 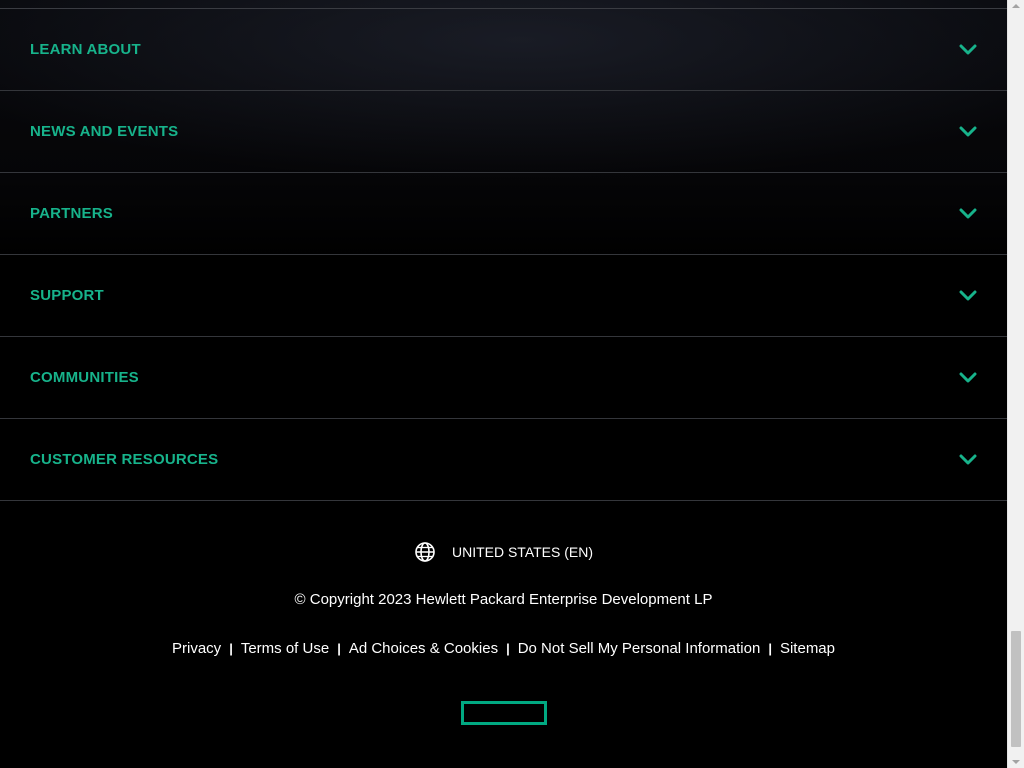 What do you see at coordinates (1015, 384) in the screenshot?
I see `vertical-scrollbar` at bounding box center [1015, 384].